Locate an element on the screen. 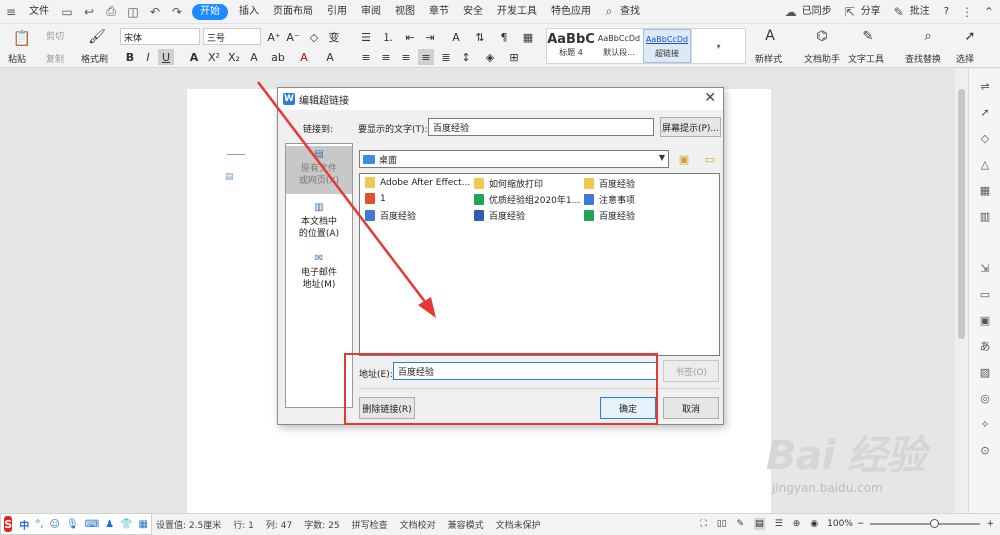 This screenshot has height=535, width=1000. sidebar-design-icon: ✧ is located at coordinates (985, 424).